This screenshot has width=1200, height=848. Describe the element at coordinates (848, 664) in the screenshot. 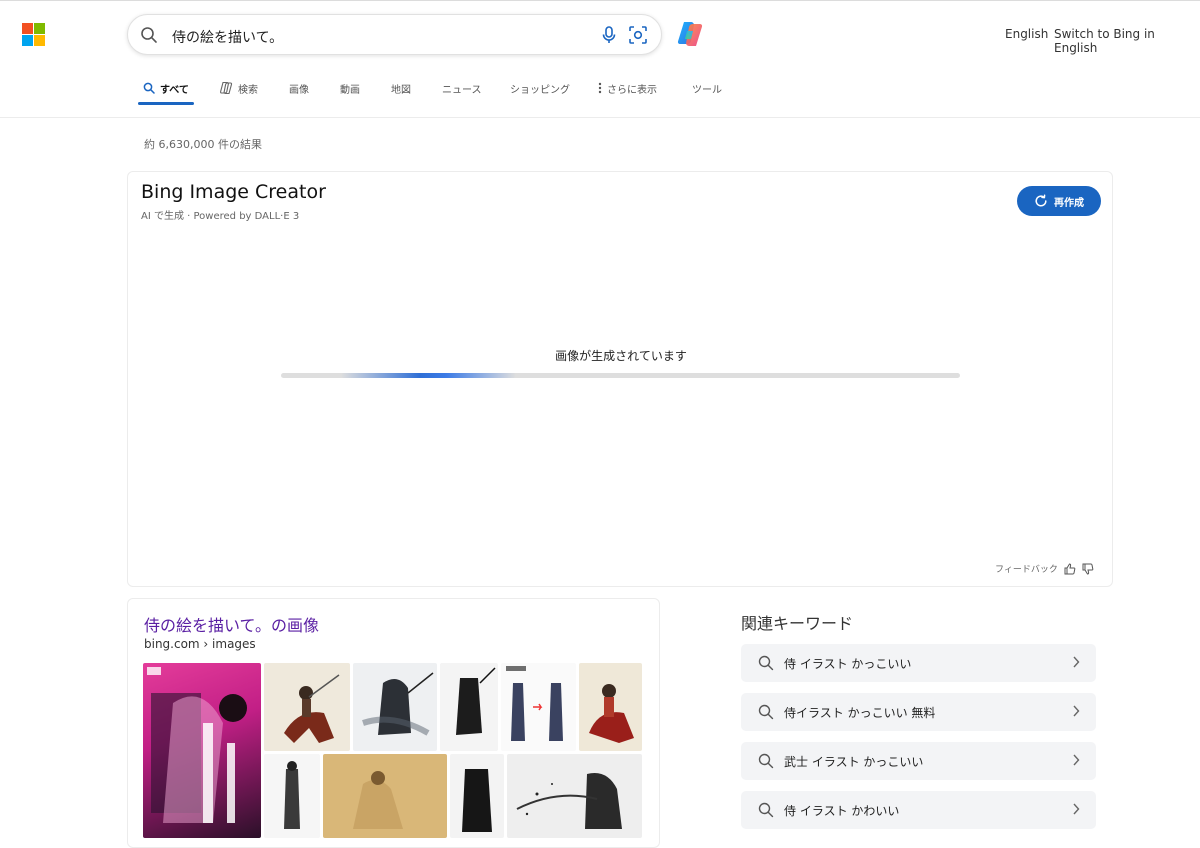

I see `related-keyword-text: 侍 イラスト かっこいい` at that location.